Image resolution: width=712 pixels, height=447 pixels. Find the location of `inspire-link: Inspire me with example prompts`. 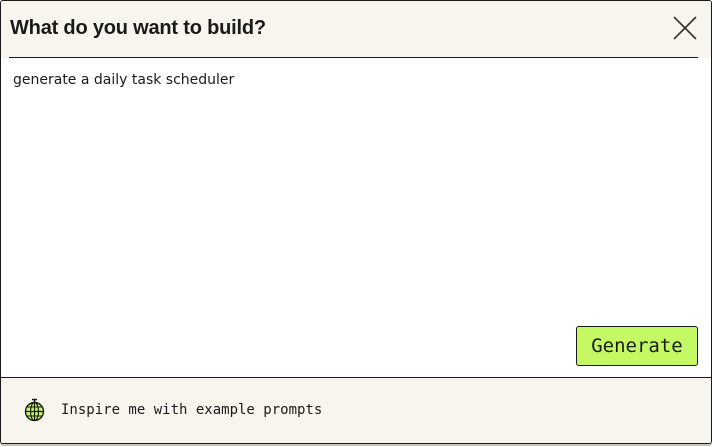

inspire-link: Inspire me with example prompts is located at coordinates (172, 410).